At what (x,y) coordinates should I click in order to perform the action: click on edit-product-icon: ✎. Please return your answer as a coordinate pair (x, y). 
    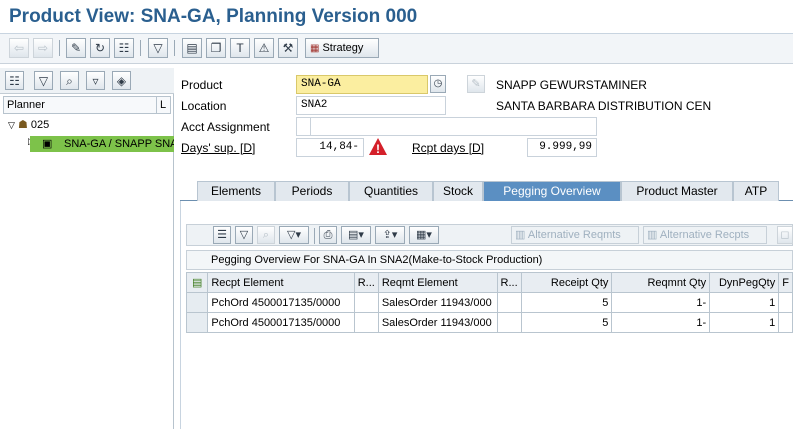
    Looking at the image, I should click on (476, 84).